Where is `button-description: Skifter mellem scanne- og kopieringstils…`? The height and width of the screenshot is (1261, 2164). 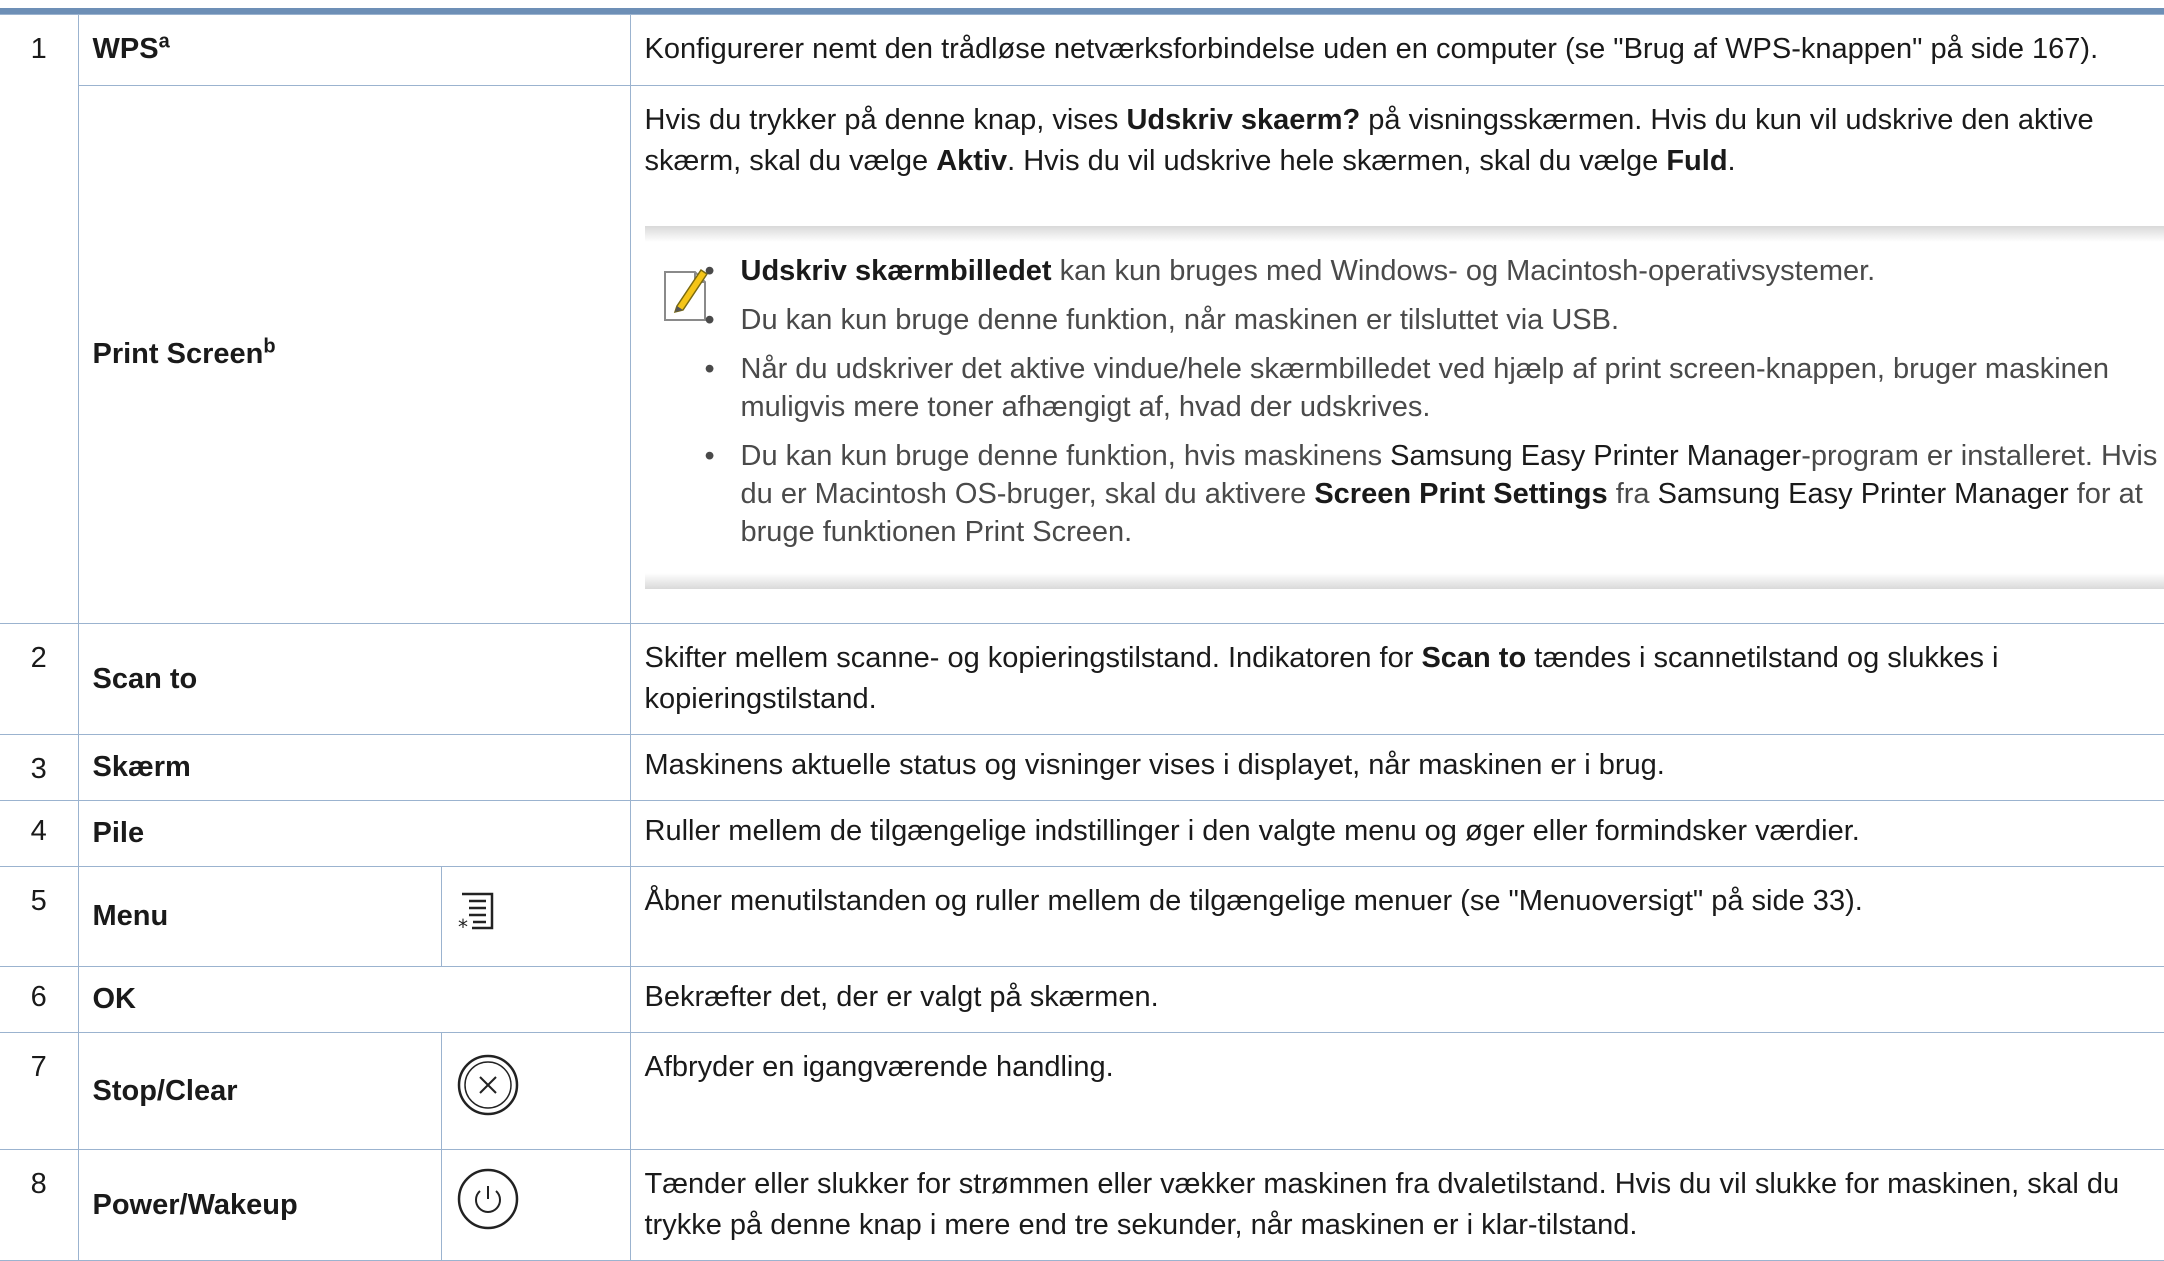
button-description: Skifter mellem scanne- og kopieringstils… is located at coordinates (1397, 679).